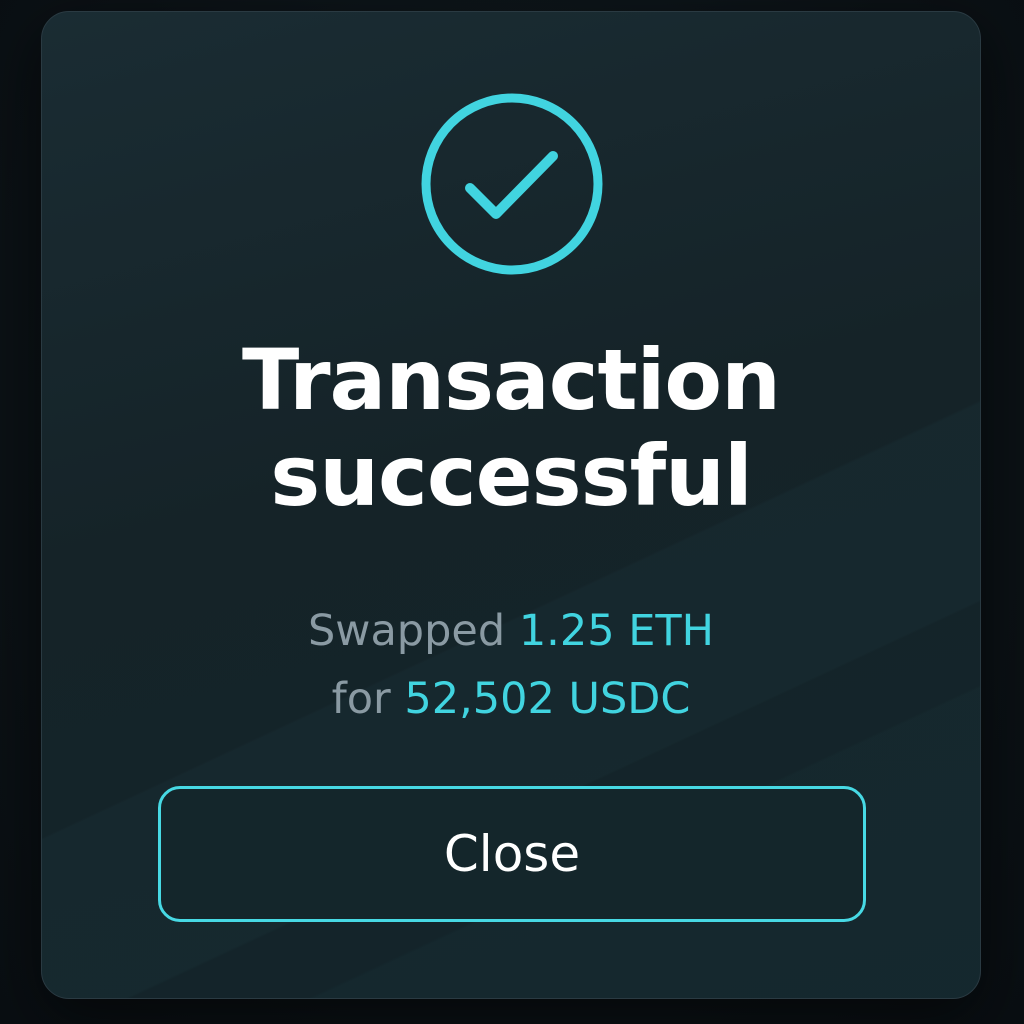 The image size is (1024, 1024). Describe the element at coordinates (511, 631) in the screenshot. I see `summary-line-1: Swapped 1.25 ETH` at that location.